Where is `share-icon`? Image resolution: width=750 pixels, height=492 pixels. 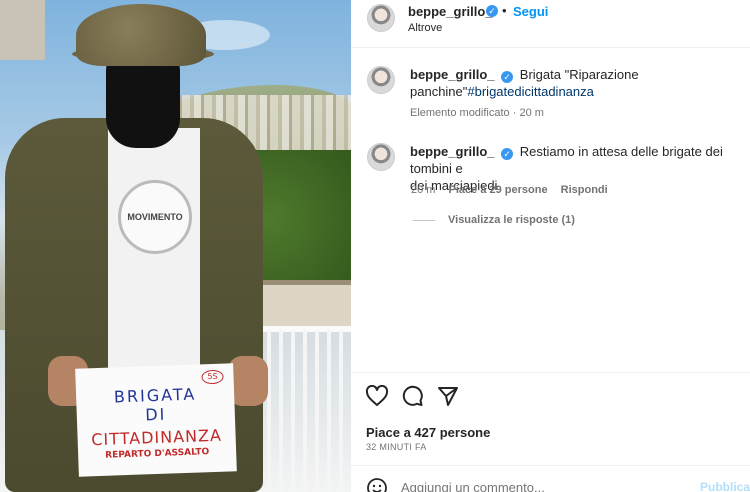
share-icon is located at coordinates (448, 396).